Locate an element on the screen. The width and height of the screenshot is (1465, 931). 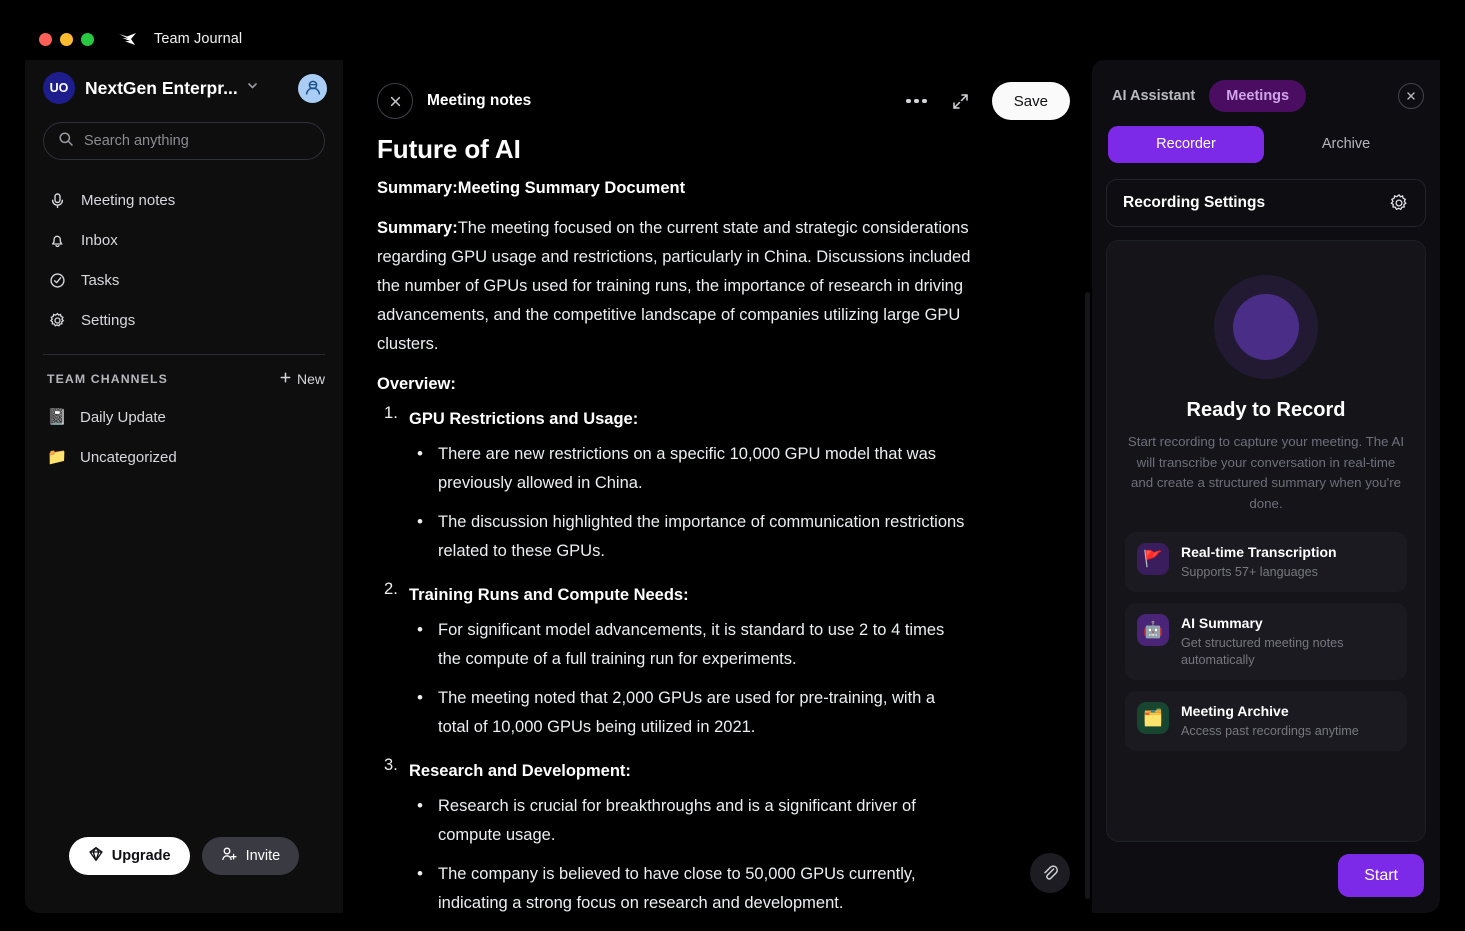
bell-icon is located at coordinates (57, 240).